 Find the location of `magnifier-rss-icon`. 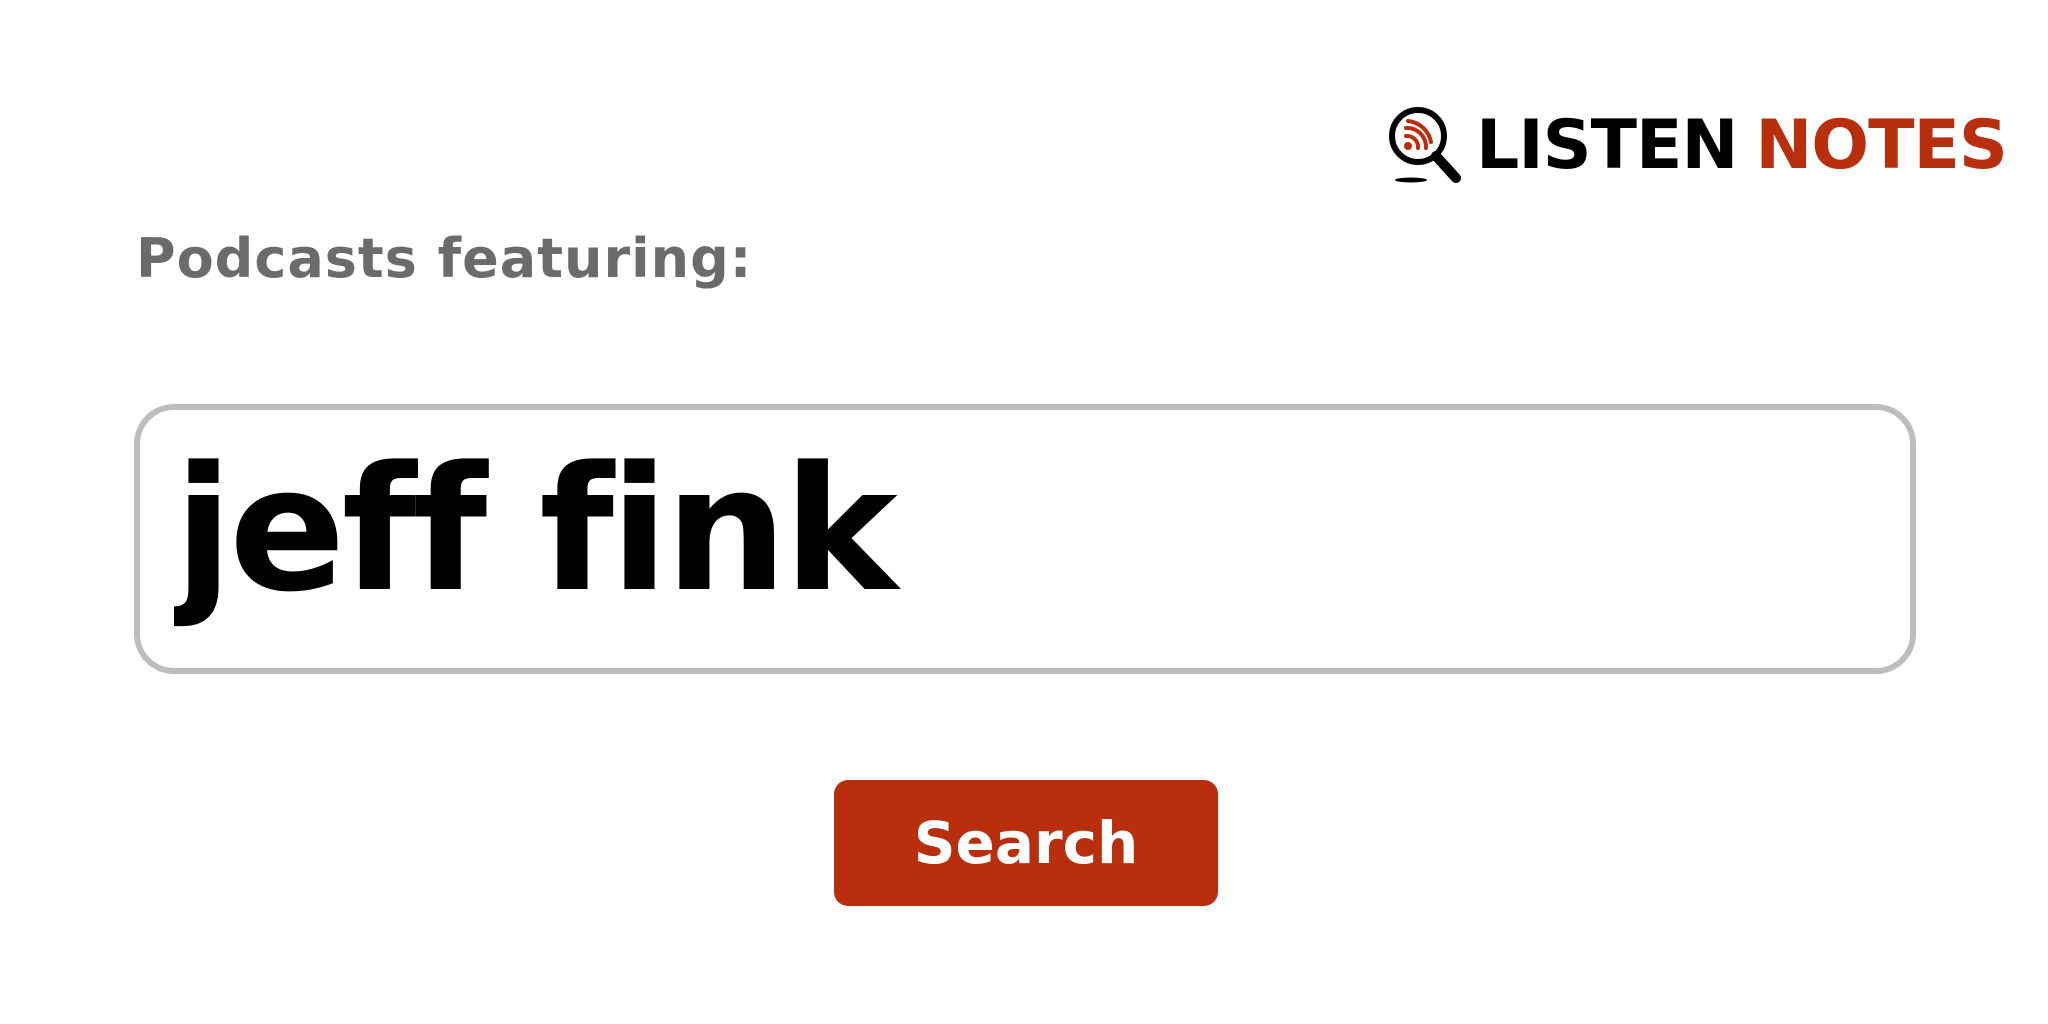

magnifier-rss-icon is located at coordinates (1425, 145).